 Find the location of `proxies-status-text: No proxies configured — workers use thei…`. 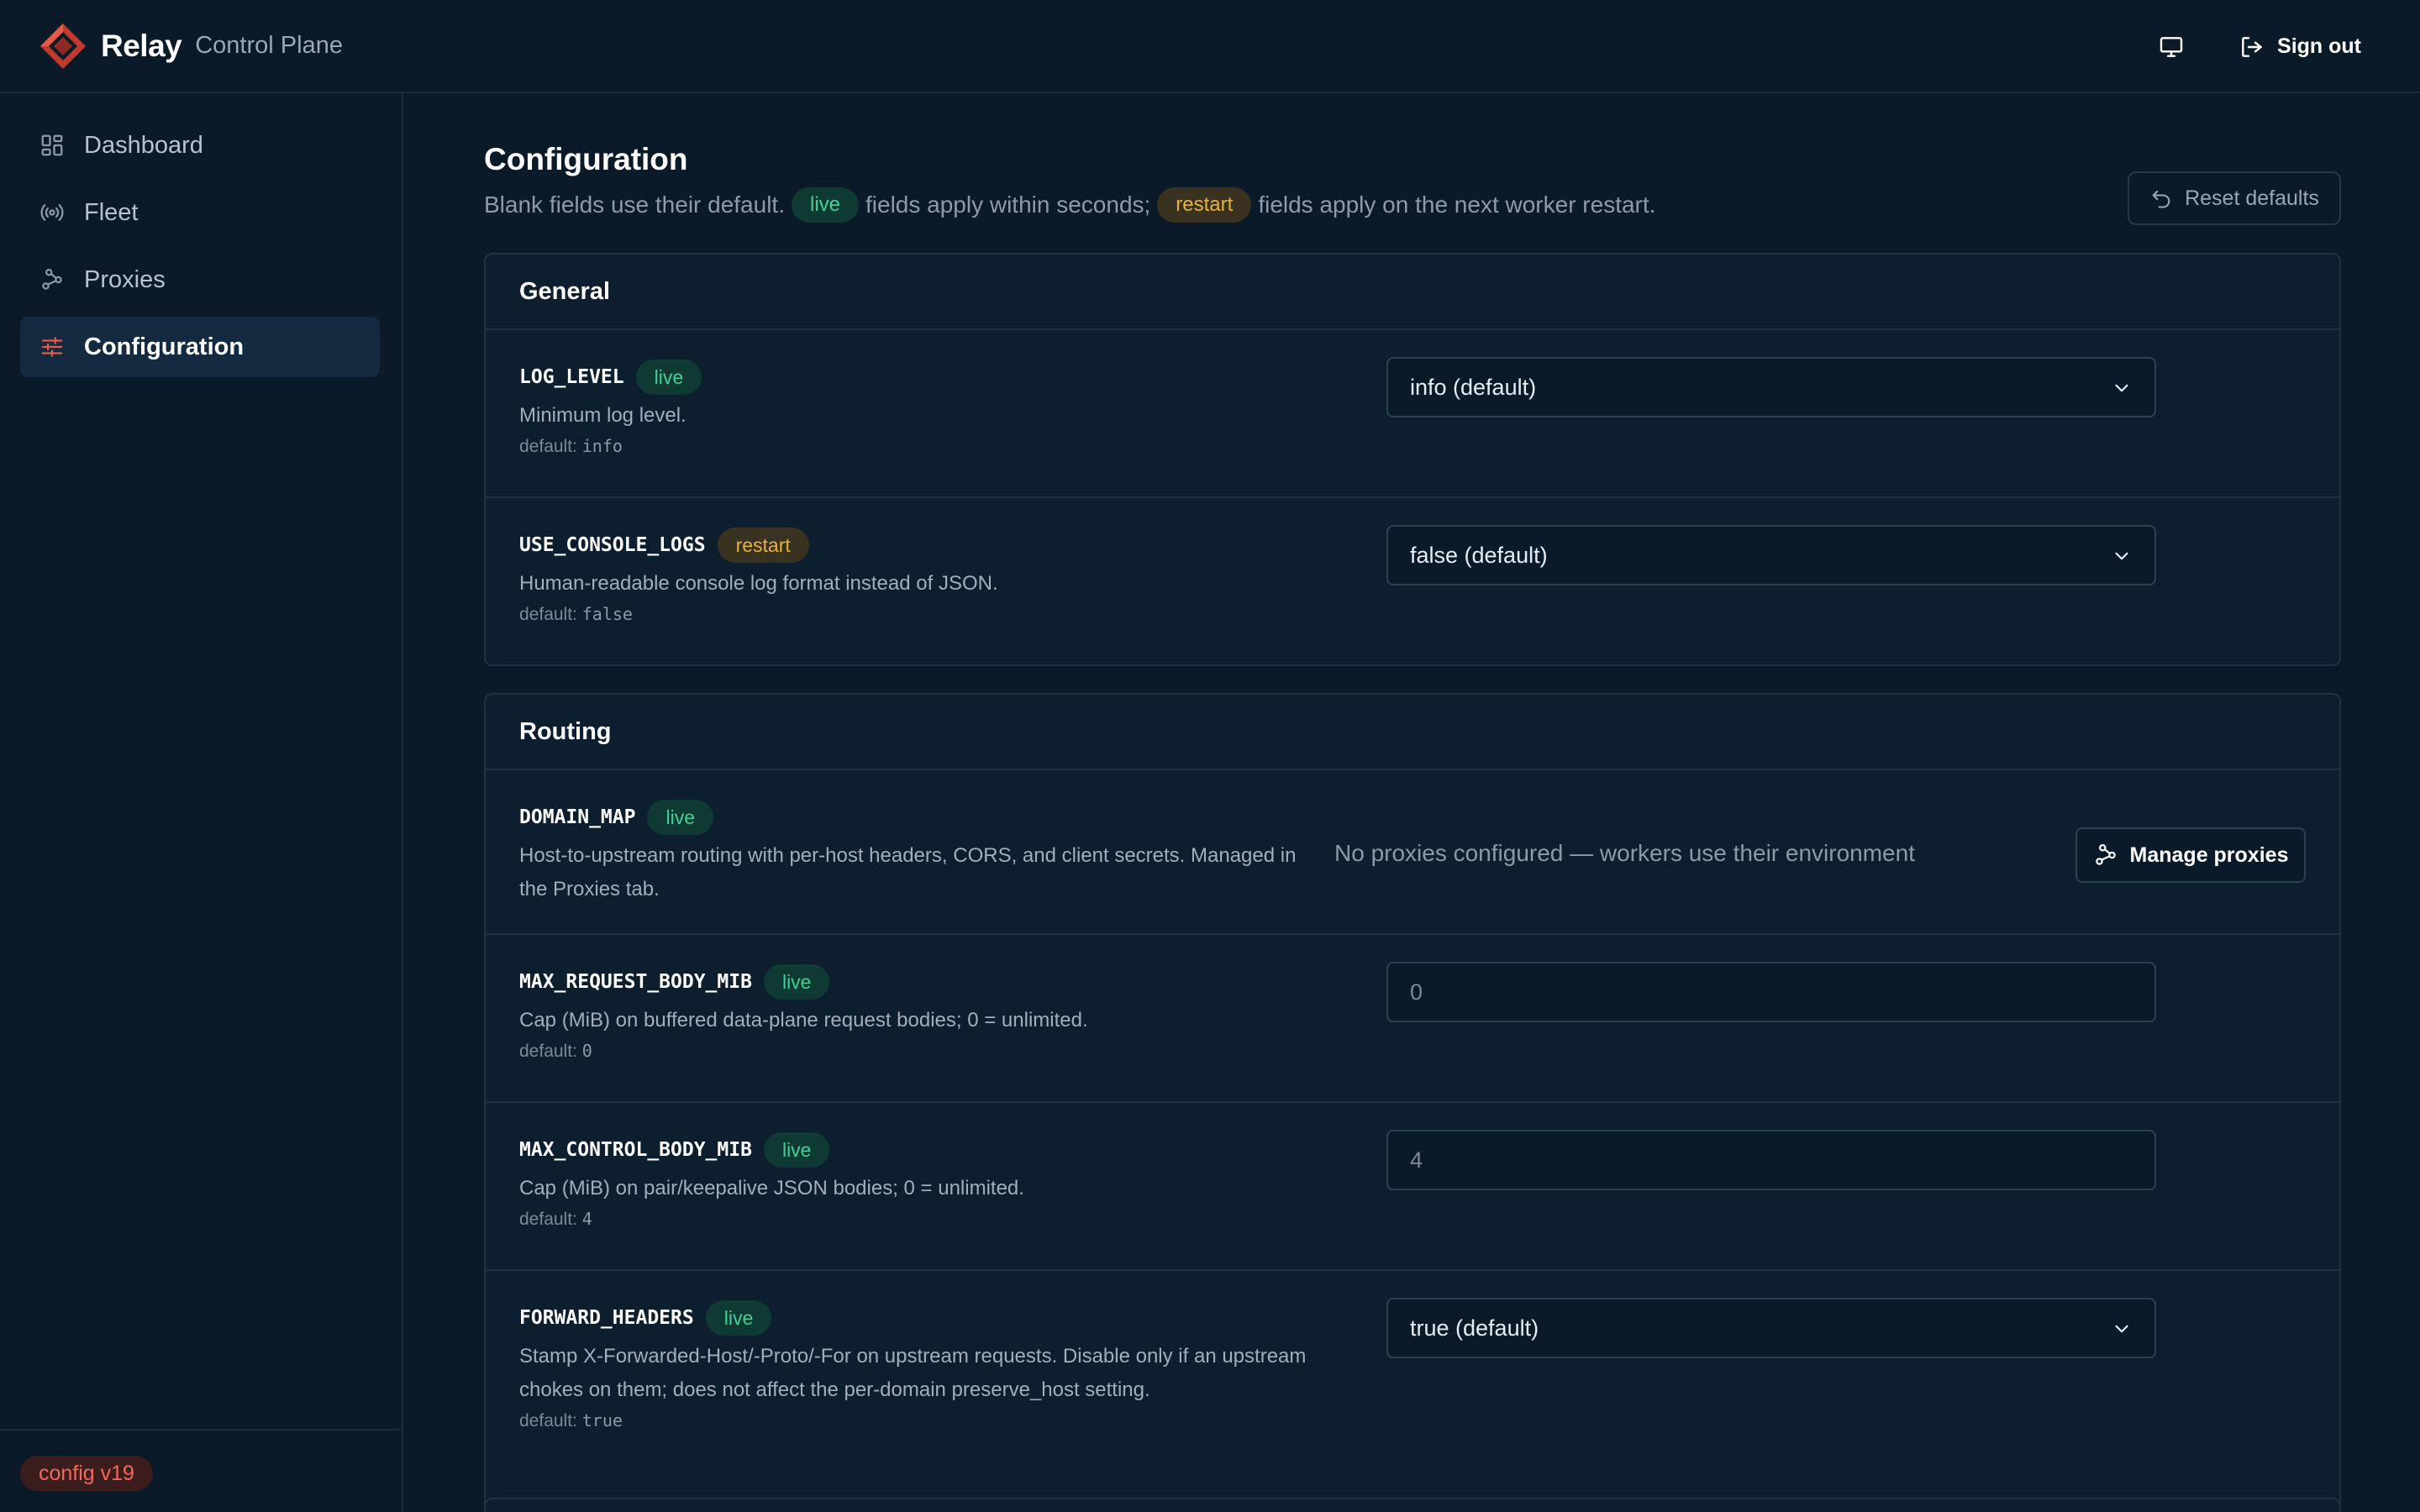

proxies-status-text: No proxies configured — workers use thei… is located at coordinates (1624, 853).